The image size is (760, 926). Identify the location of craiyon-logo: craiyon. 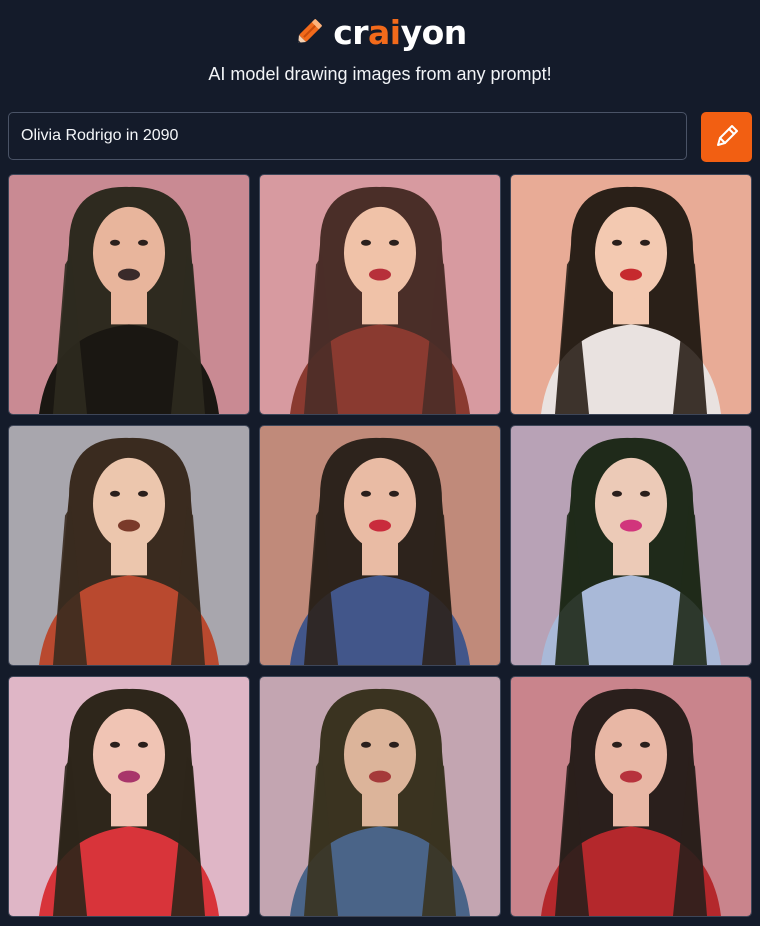
(380, 32).